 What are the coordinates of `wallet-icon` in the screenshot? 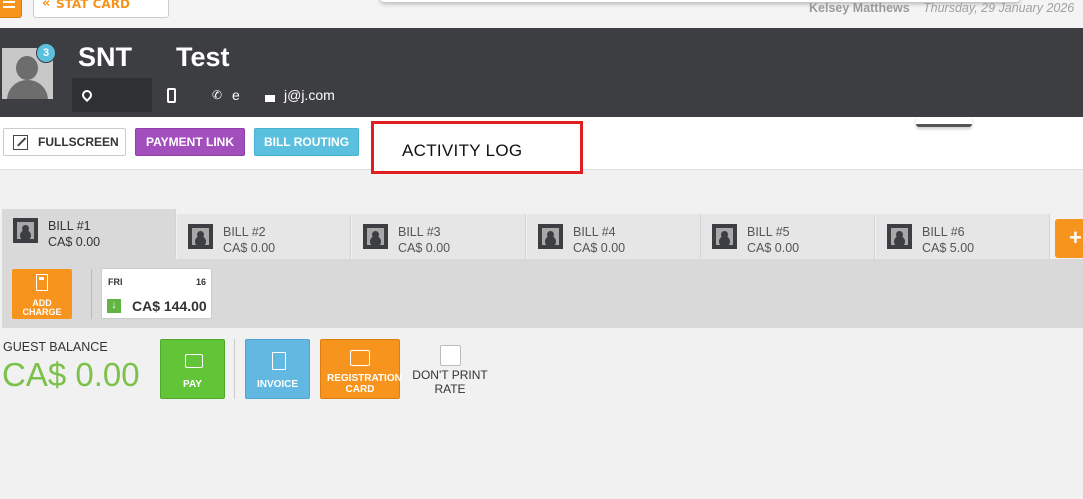 It's located at (194, 361).